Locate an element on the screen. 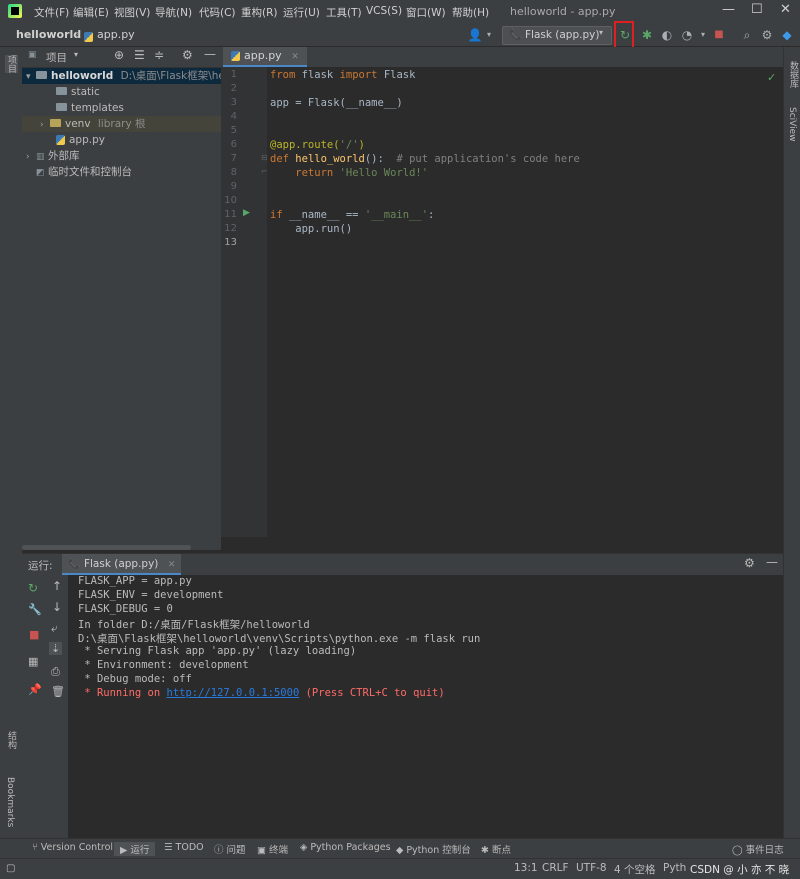 The image size is (800, 879). arrow-up-icon: ↑ is located at coordinates (57, 586).